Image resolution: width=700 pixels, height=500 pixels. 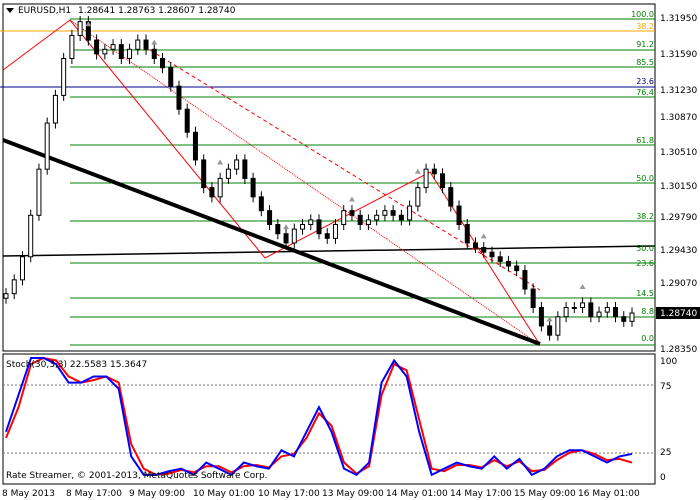 I want to click on time-tick: 14 May 01:00, so click(x=417, y=494).